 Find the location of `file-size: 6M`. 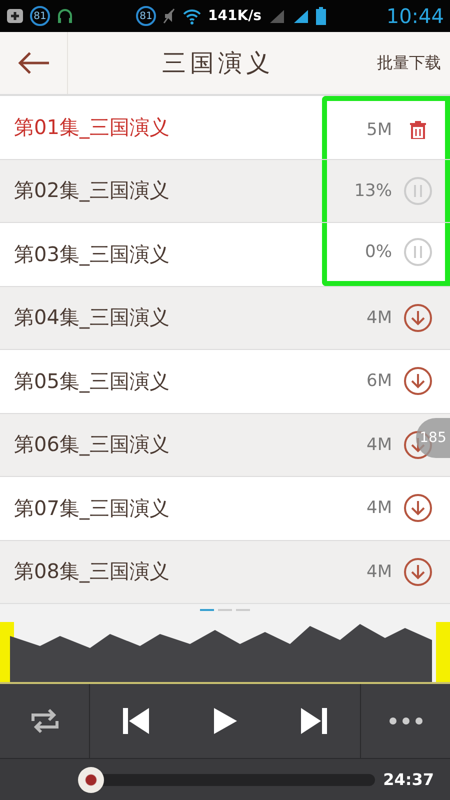

file-size: 6M is located at coordinates (379, 381).